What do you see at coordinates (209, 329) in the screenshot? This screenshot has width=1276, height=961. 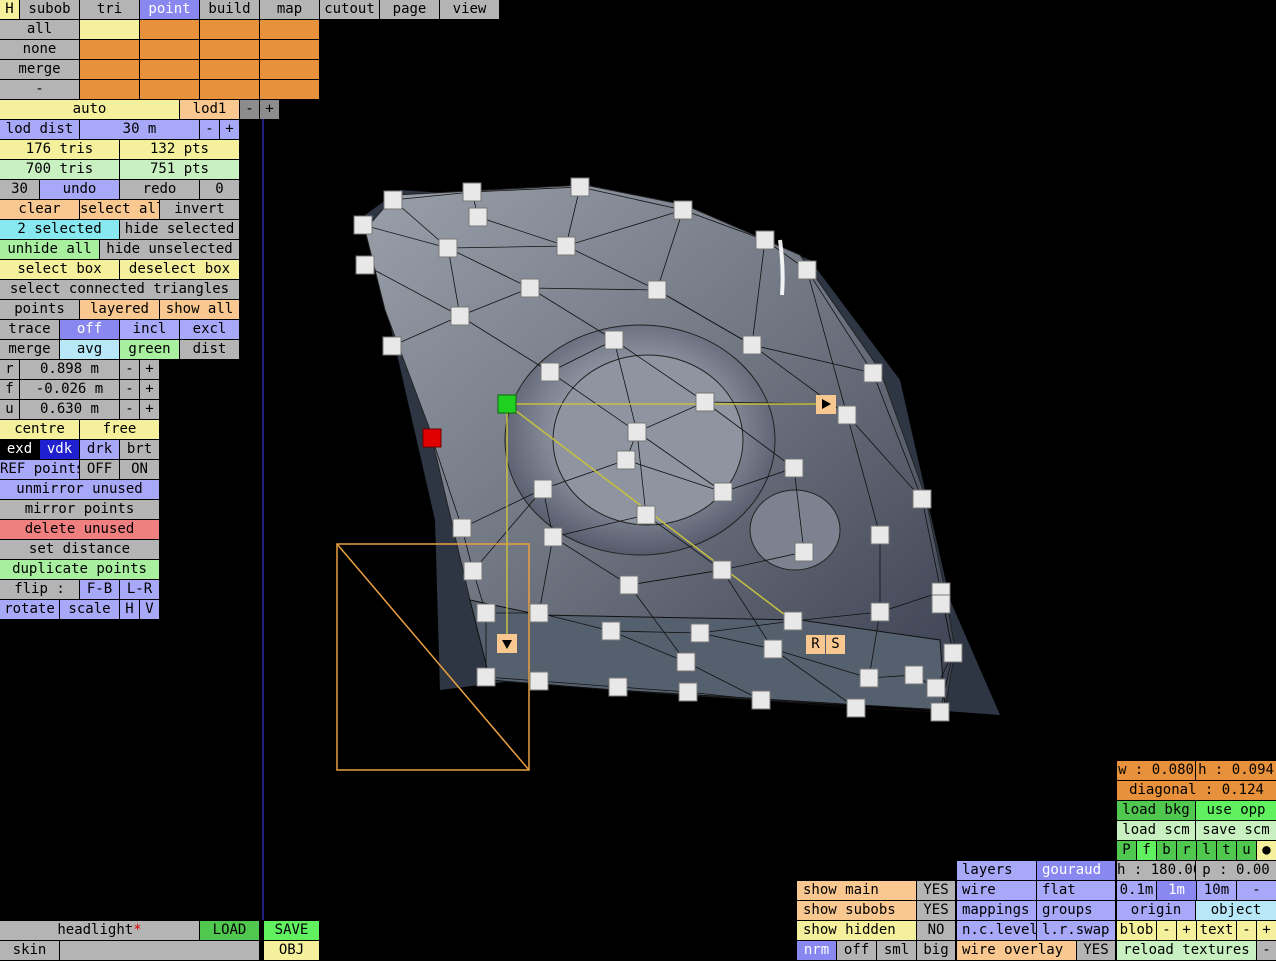 I see `trace-excl-button: excl` at bounding box center [209, 329].